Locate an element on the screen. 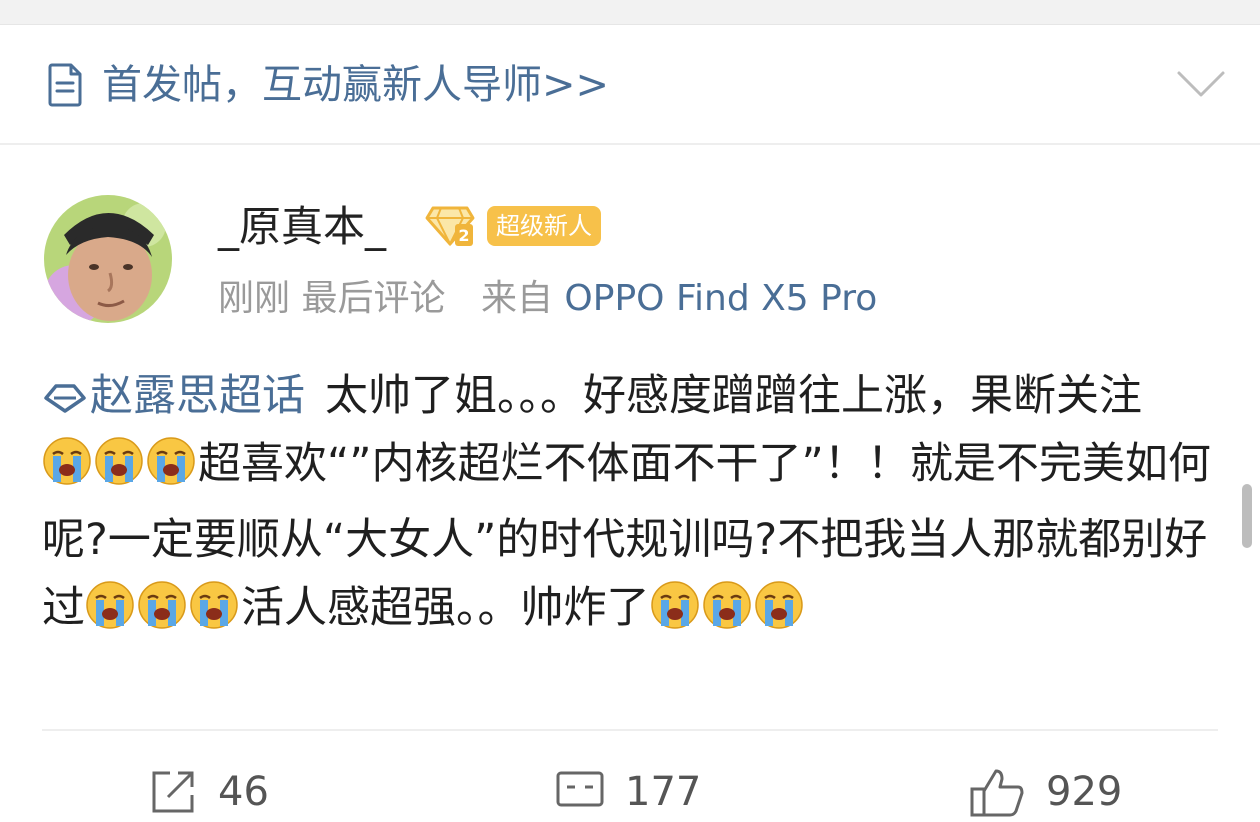 The image size is (1260, 822). avatar is located at coordinates (108, 259).